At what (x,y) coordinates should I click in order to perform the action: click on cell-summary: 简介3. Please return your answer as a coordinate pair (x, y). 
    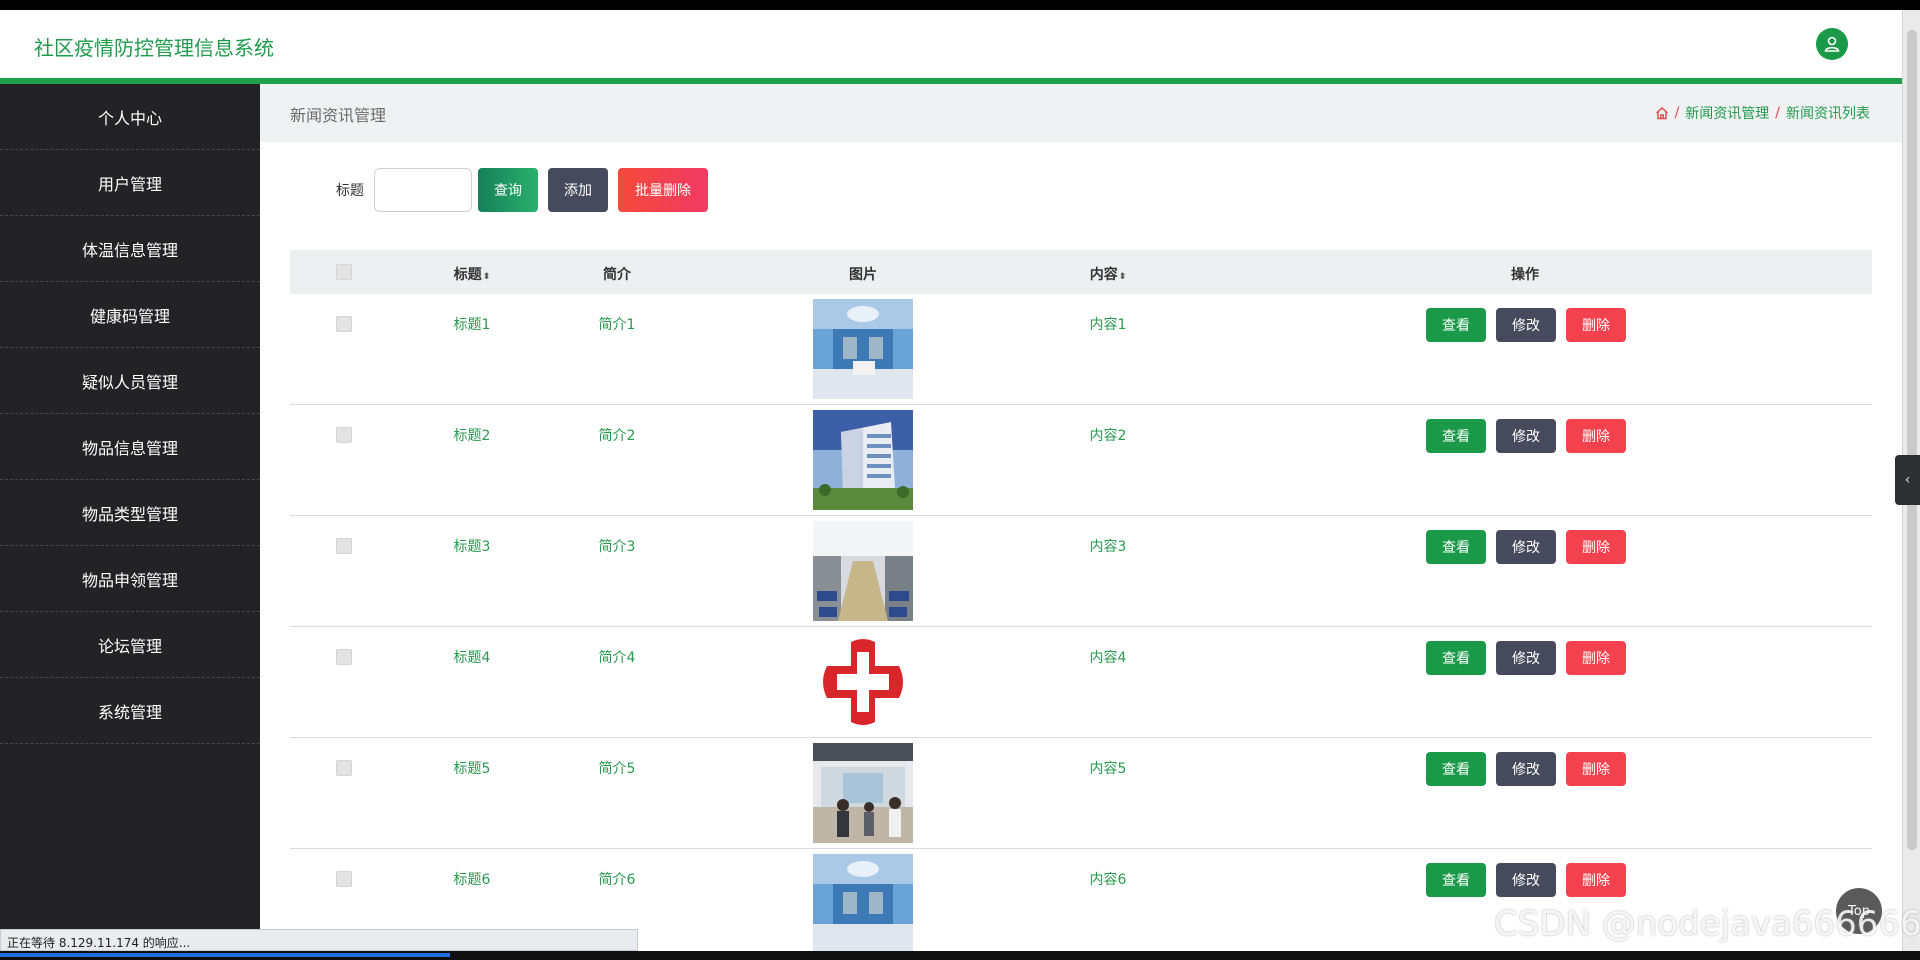
    Looking at the image, I should click on (617, 547).